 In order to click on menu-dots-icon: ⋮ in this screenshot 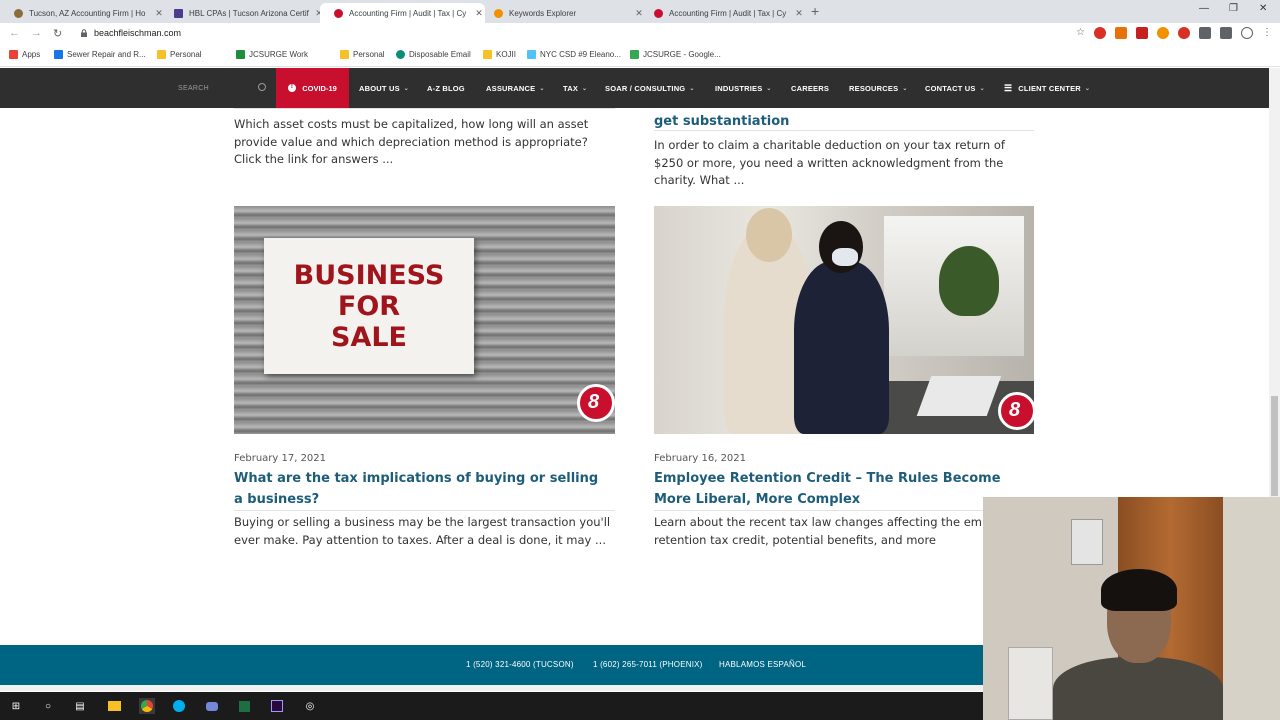, I will do `click(1267, 33)`.